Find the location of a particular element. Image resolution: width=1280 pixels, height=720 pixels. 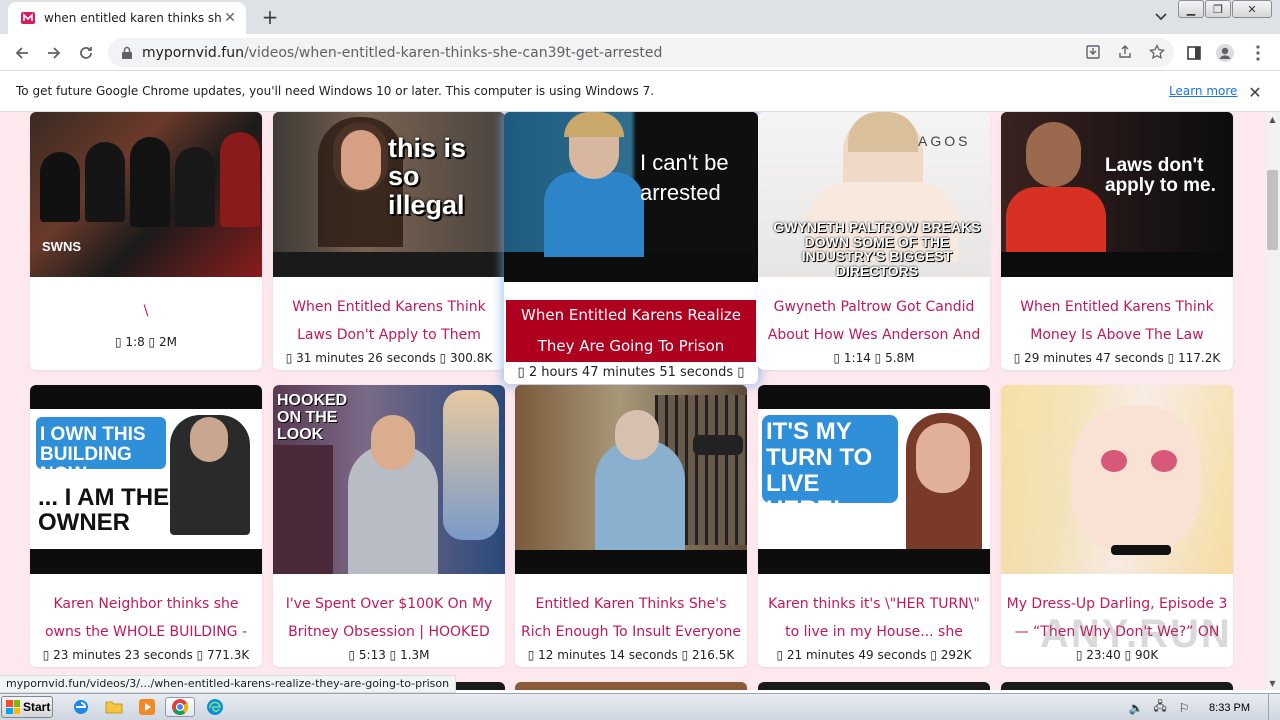

scrollbar-thumb is located at coordinates (1272, 210).